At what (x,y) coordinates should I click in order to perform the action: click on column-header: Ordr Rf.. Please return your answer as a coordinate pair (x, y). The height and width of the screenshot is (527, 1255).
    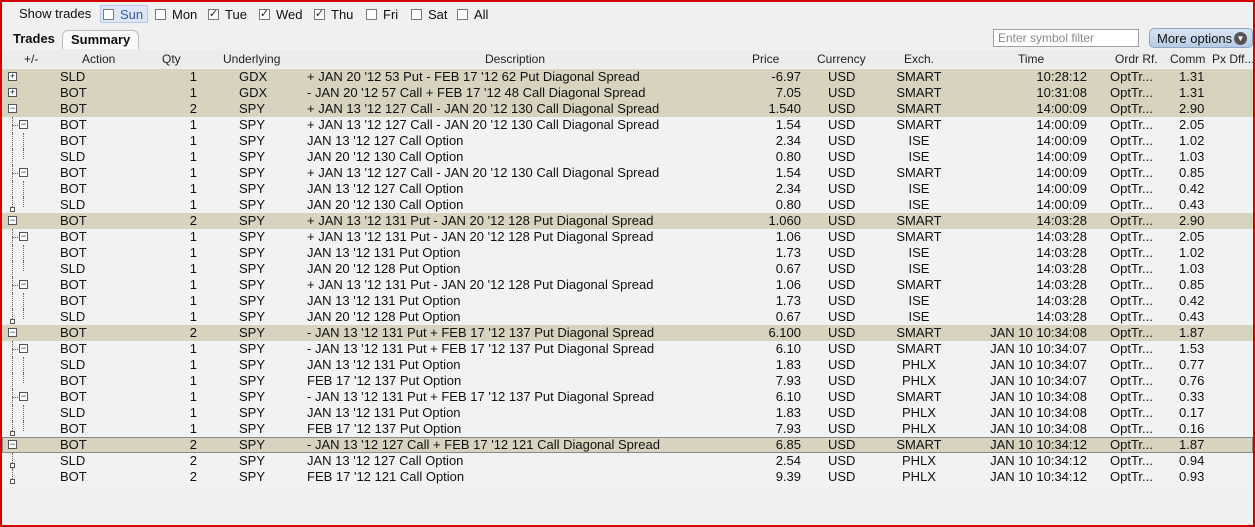
    Looking at the image, I should click on (1136, 59).